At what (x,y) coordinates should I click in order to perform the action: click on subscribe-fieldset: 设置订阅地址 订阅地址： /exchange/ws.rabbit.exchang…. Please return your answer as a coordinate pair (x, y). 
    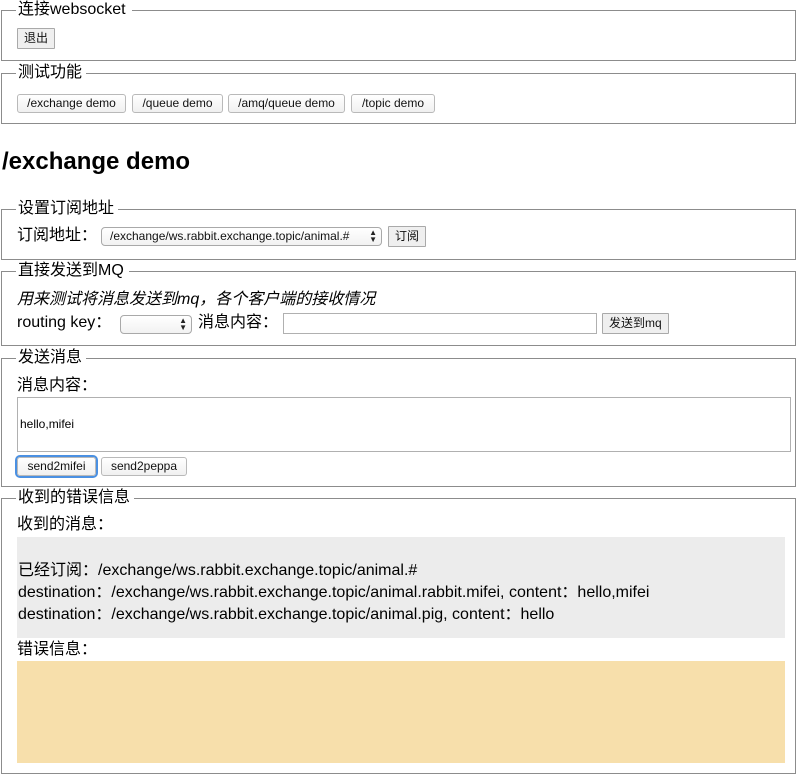
    Looking at the image, I should click on (398, 230).